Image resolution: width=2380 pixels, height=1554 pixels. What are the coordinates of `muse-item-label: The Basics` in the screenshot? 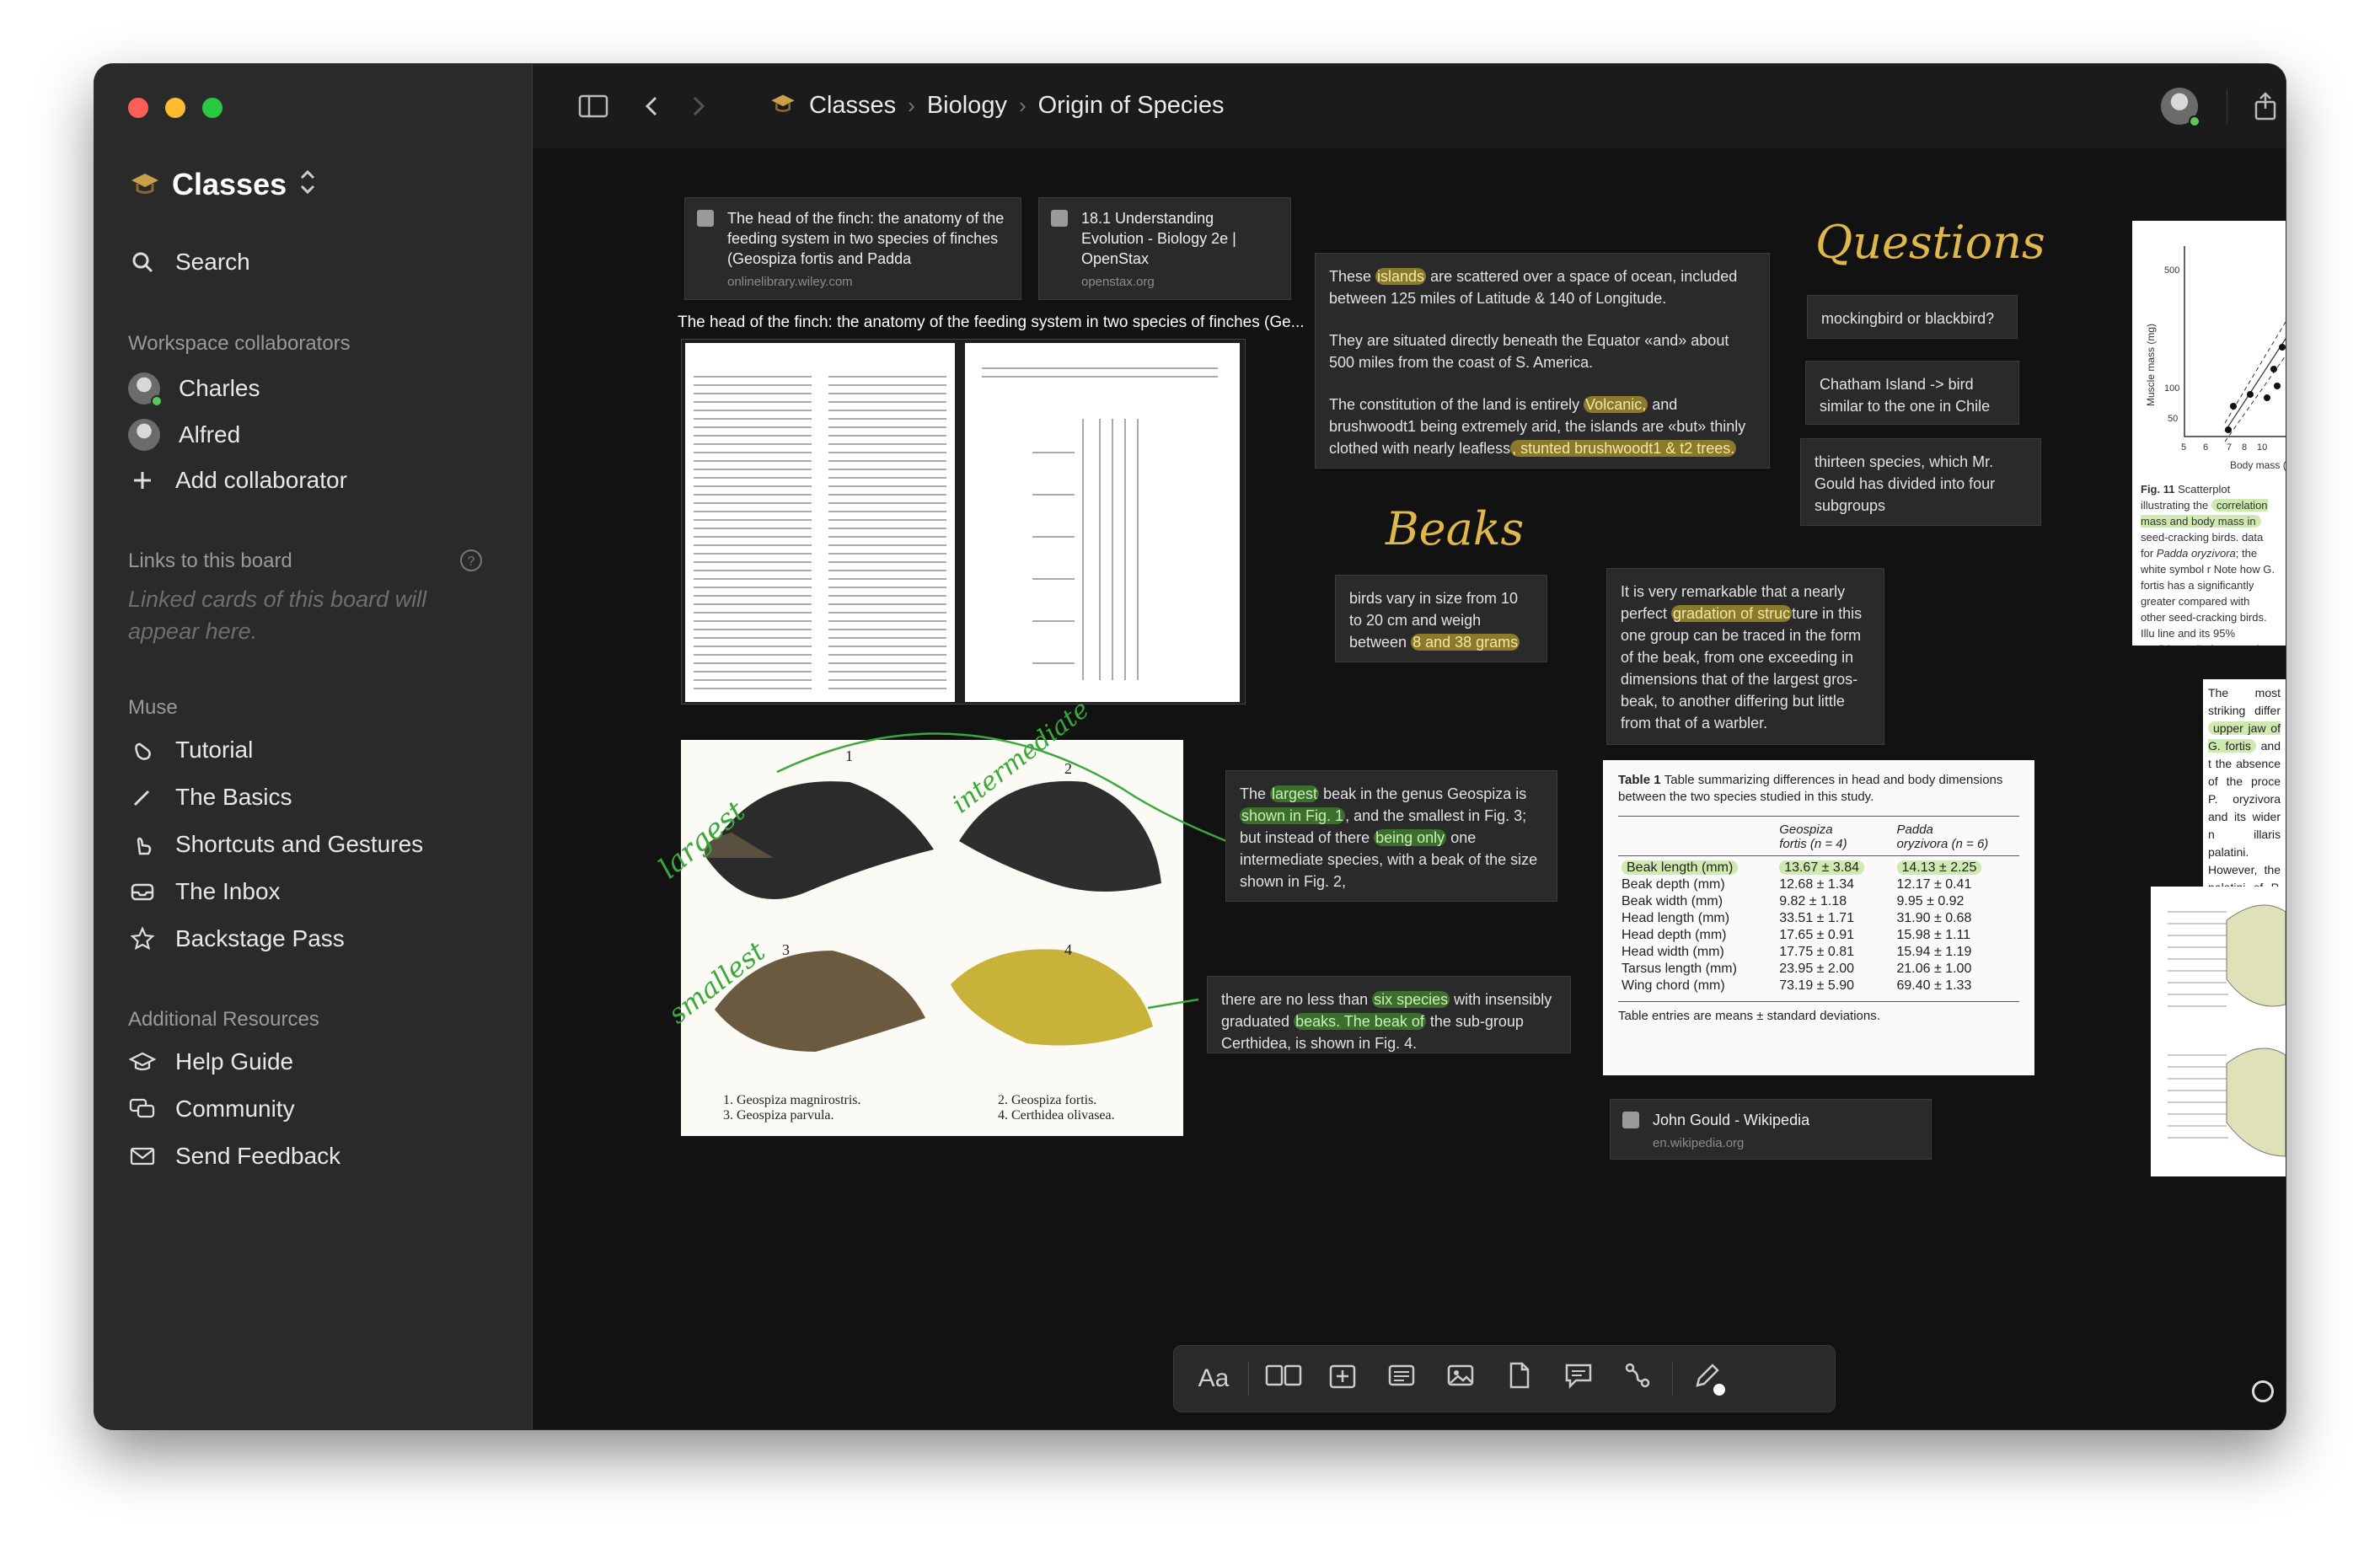 It's located at (233, 797).